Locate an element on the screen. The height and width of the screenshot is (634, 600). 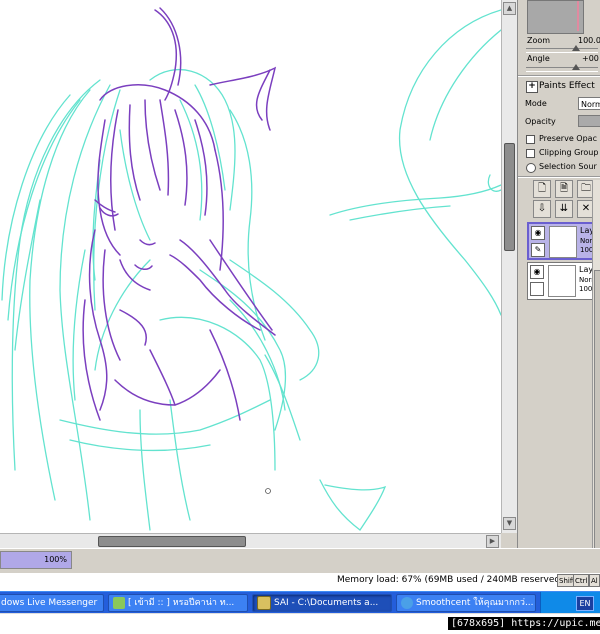
paints-effect-expand-icon: + is located at coordinates (532, 87).